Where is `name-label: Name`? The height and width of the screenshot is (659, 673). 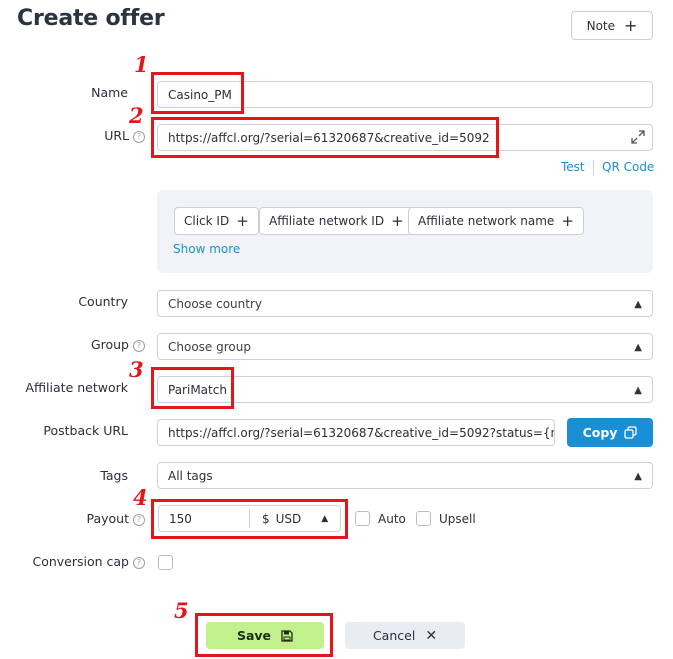 name-label: Name is located at coordinates (109, 92).